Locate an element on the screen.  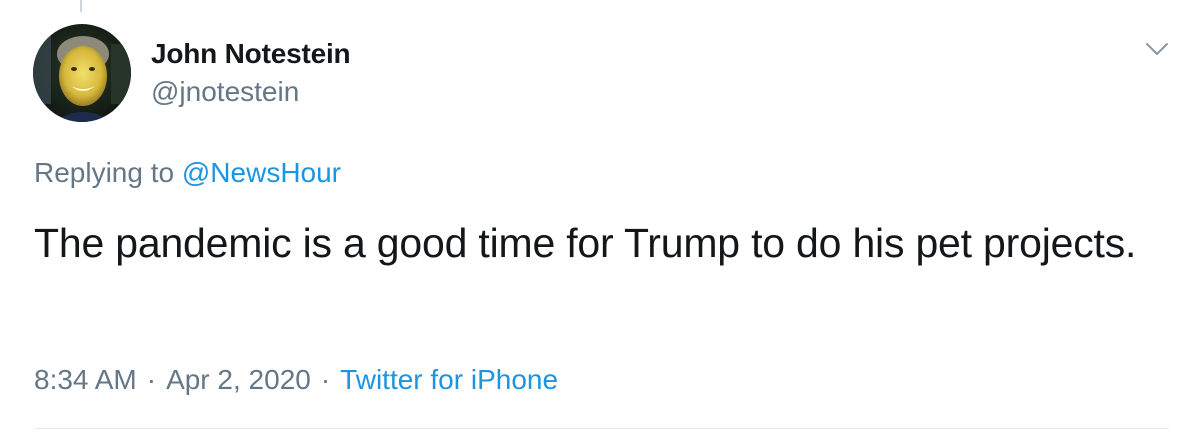
thread-connector-line is located at coordinates (81, 6).